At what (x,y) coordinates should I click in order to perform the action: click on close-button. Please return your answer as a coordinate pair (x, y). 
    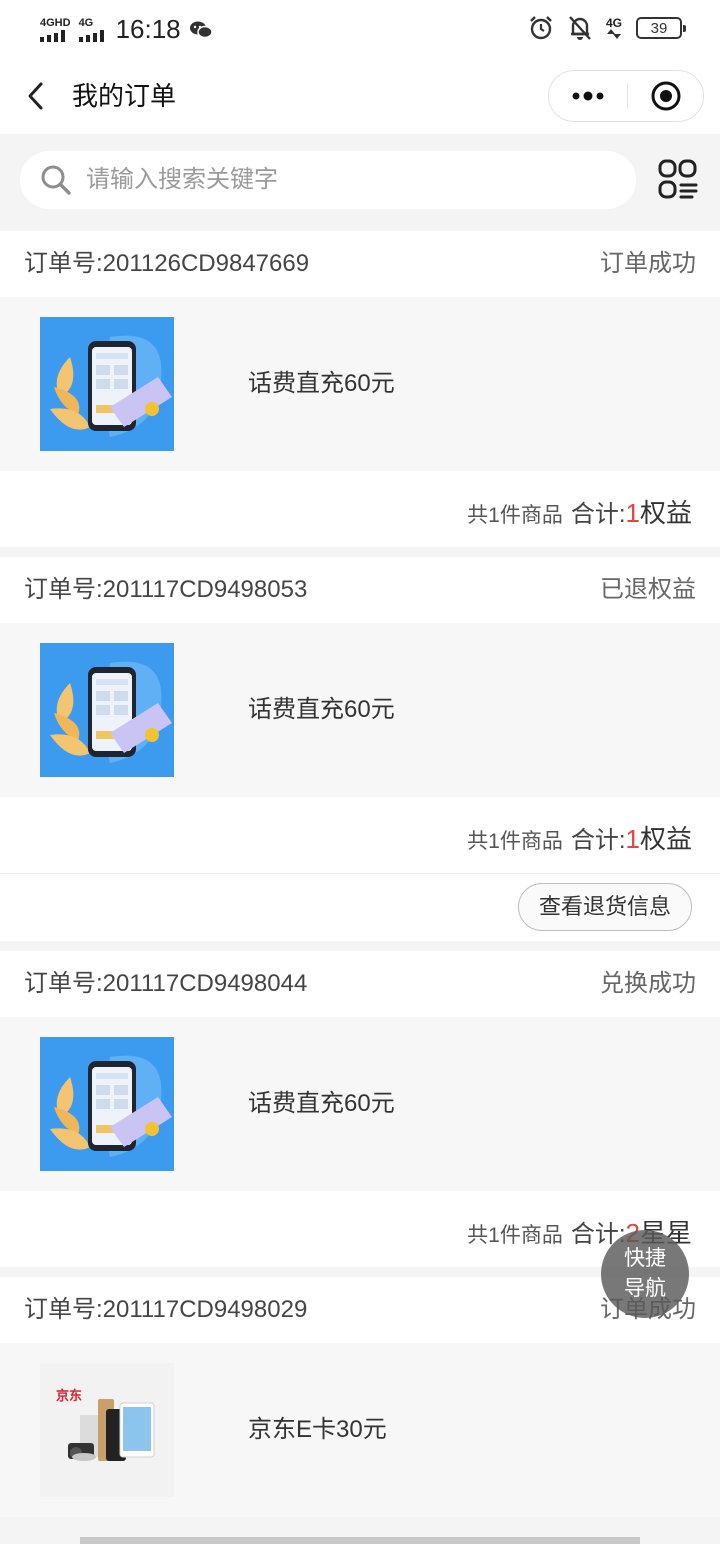
    Looking at the image, I should click on (666, 96).